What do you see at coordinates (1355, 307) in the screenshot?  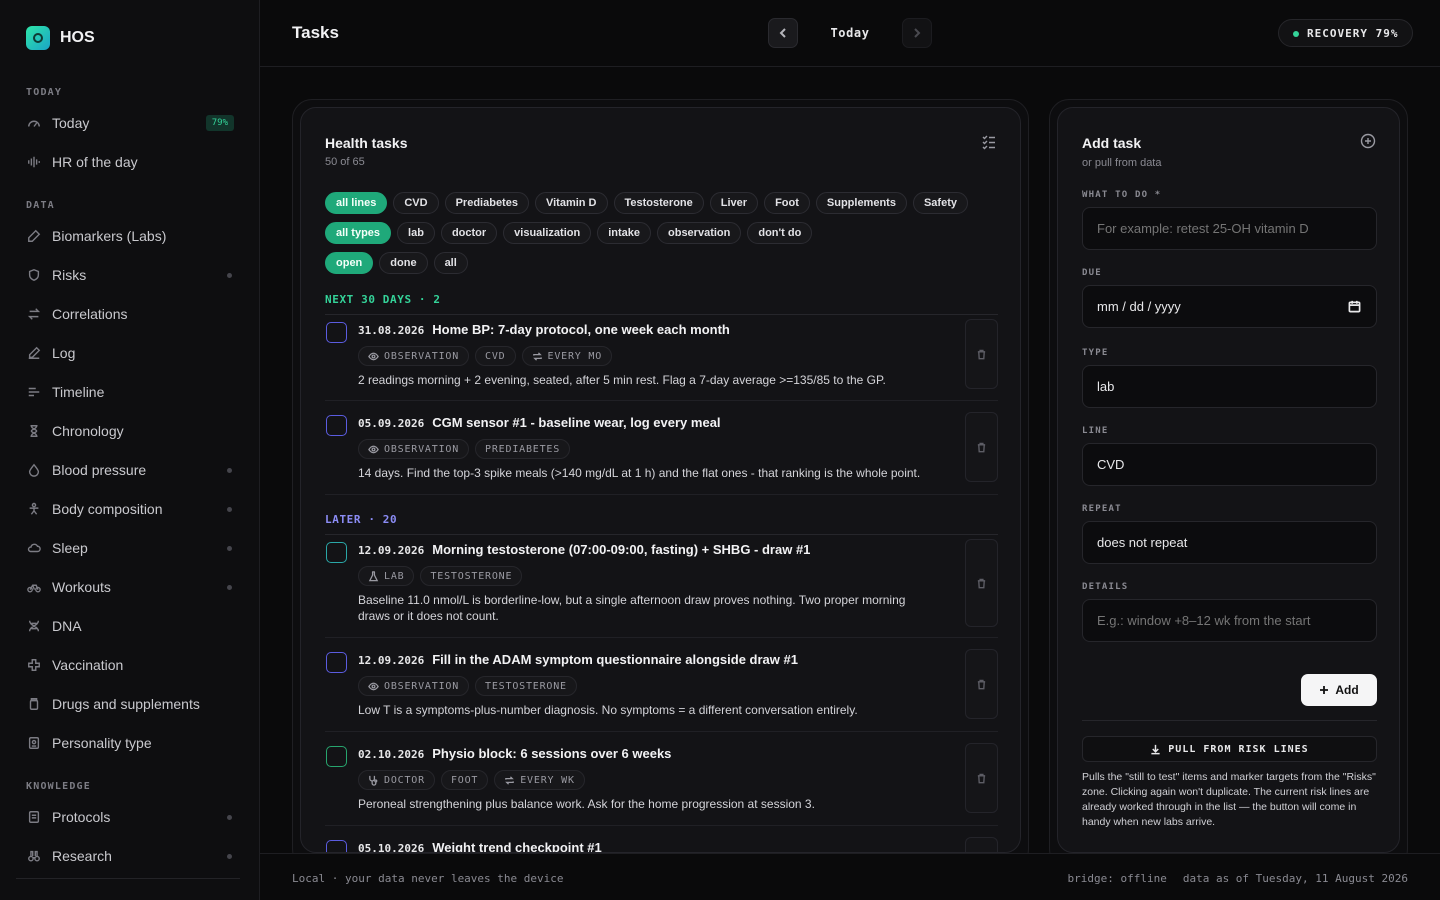 I see `calendar-icon` at bounding box center [1355, 307].